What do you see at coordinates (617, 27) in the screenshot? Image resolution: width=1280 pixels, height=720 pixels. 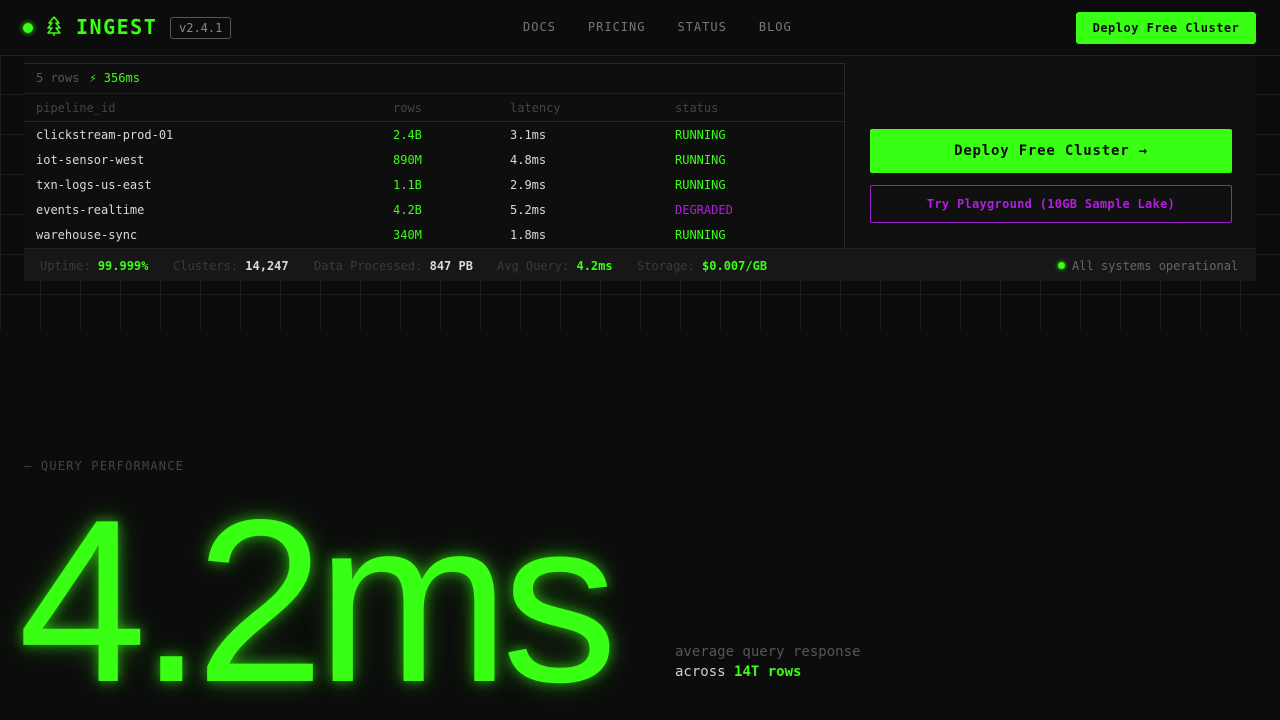 I see `nav-link-pricing: PRICING` at bounding box center [617, 27].